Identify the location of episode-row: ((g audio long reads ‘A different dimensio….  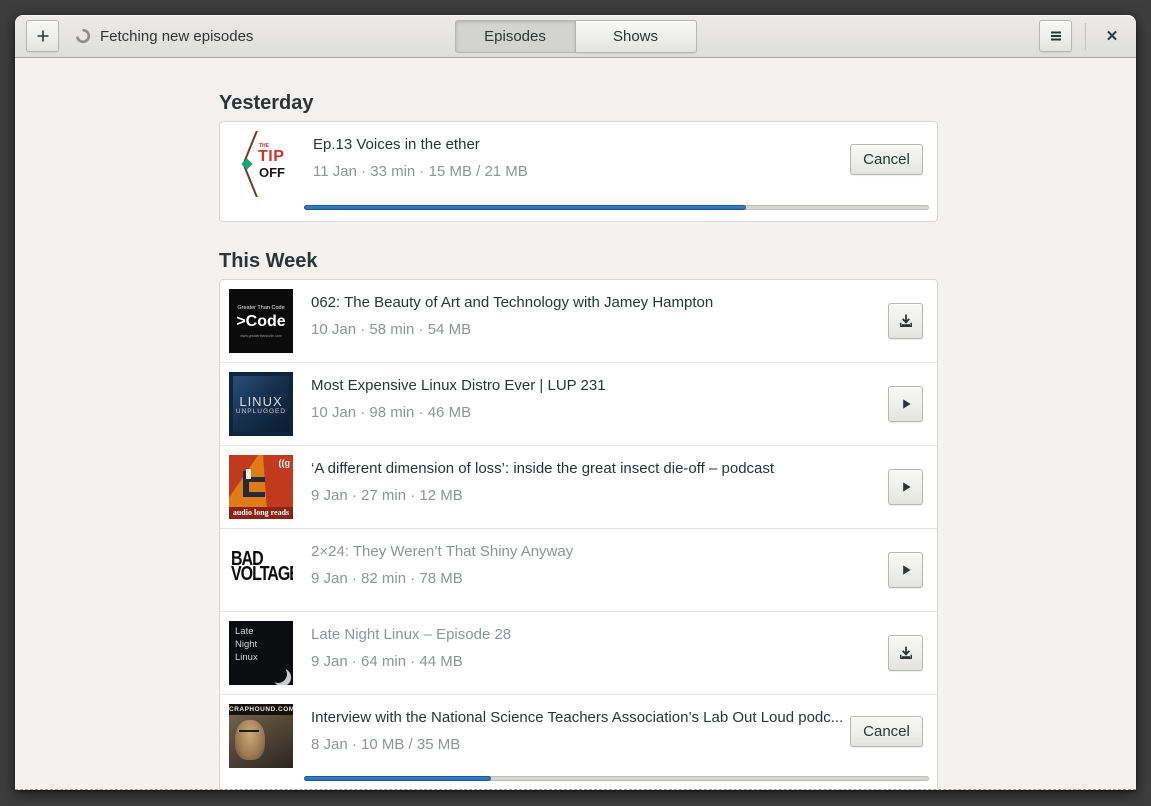
(578, 486).